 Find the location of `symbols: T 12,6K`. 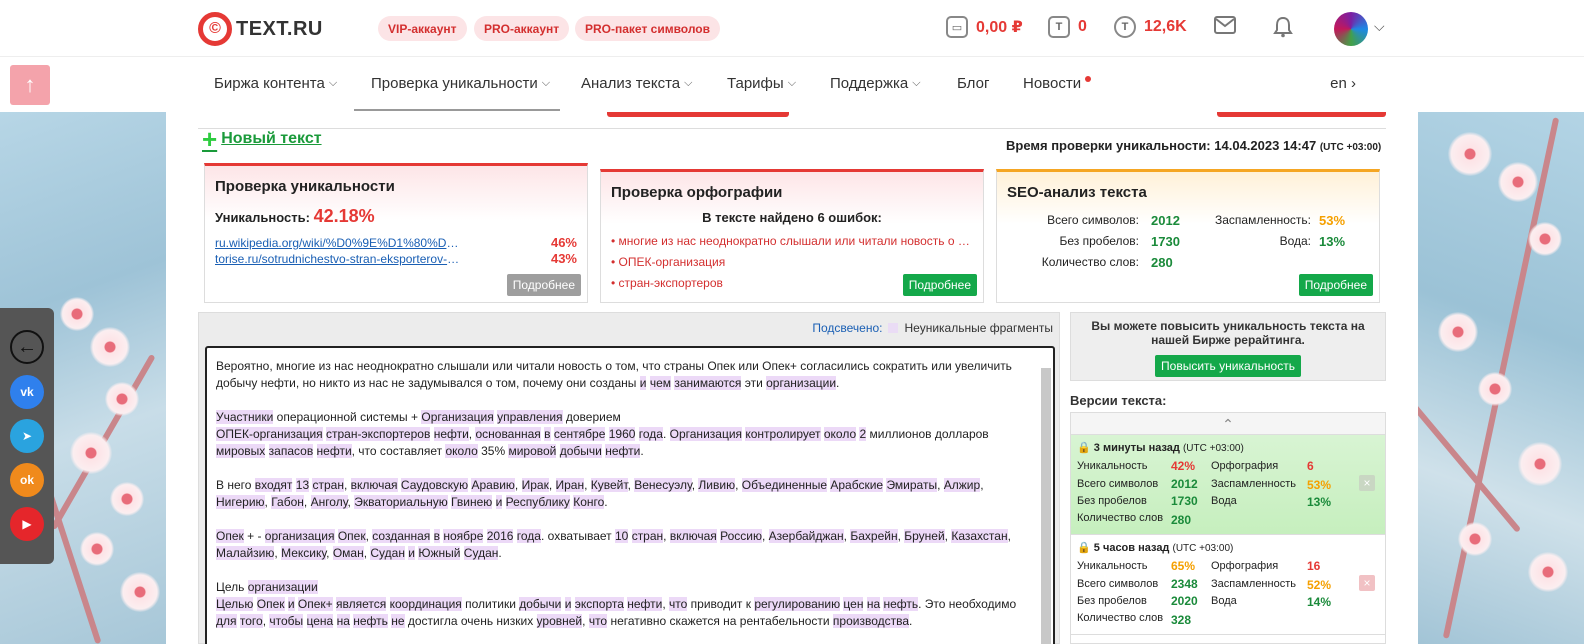

symbols: T 12,6K is located at coordinates (1150, 27).